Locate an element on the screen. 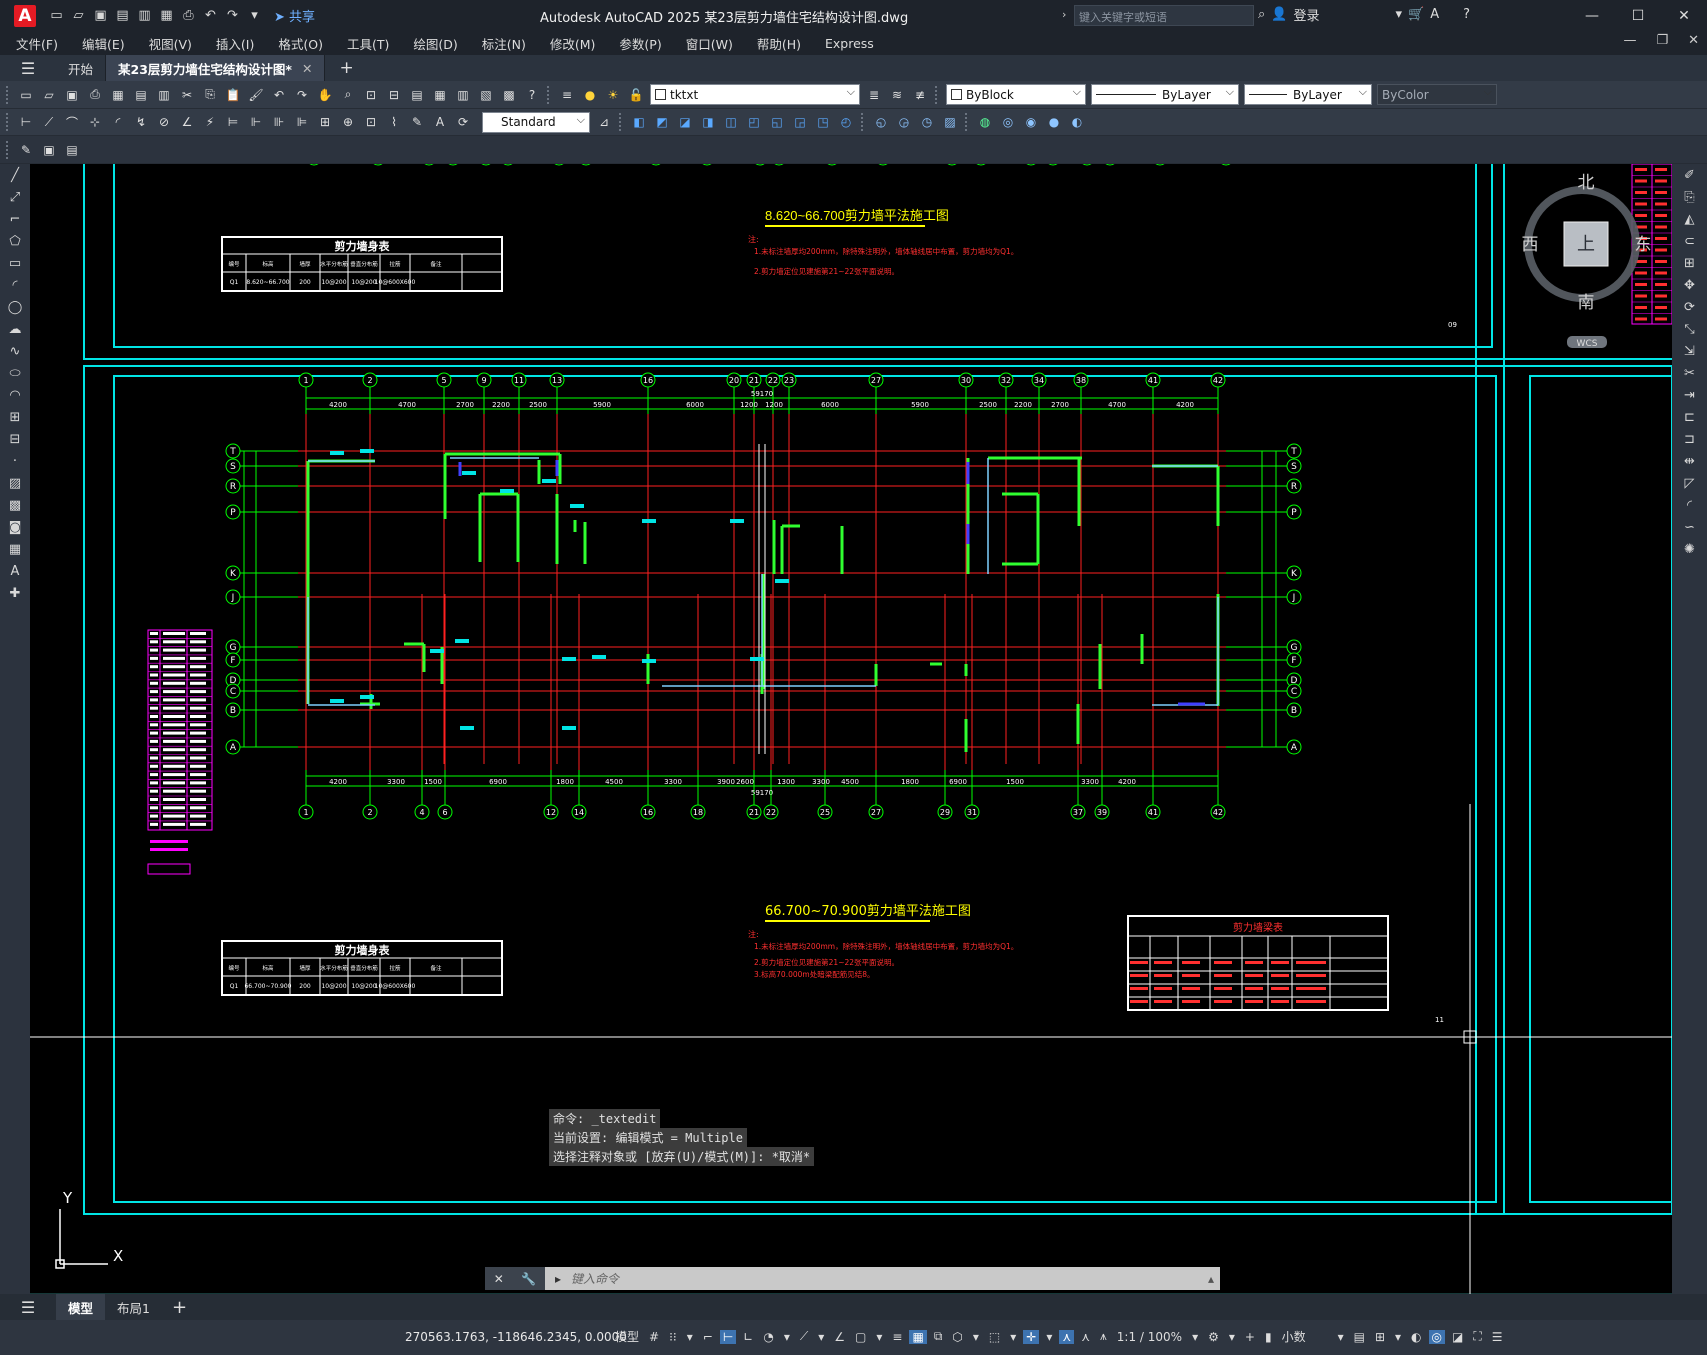  gizmo-icon: ✛ is located at coordinates (1031, 1336).